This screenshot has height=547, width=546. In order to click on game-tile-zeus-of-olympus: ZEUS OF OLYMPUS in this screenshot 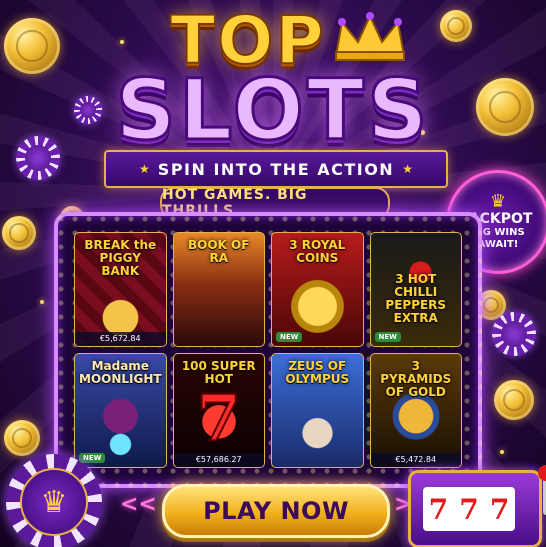, I will do `click(317, 410)`.